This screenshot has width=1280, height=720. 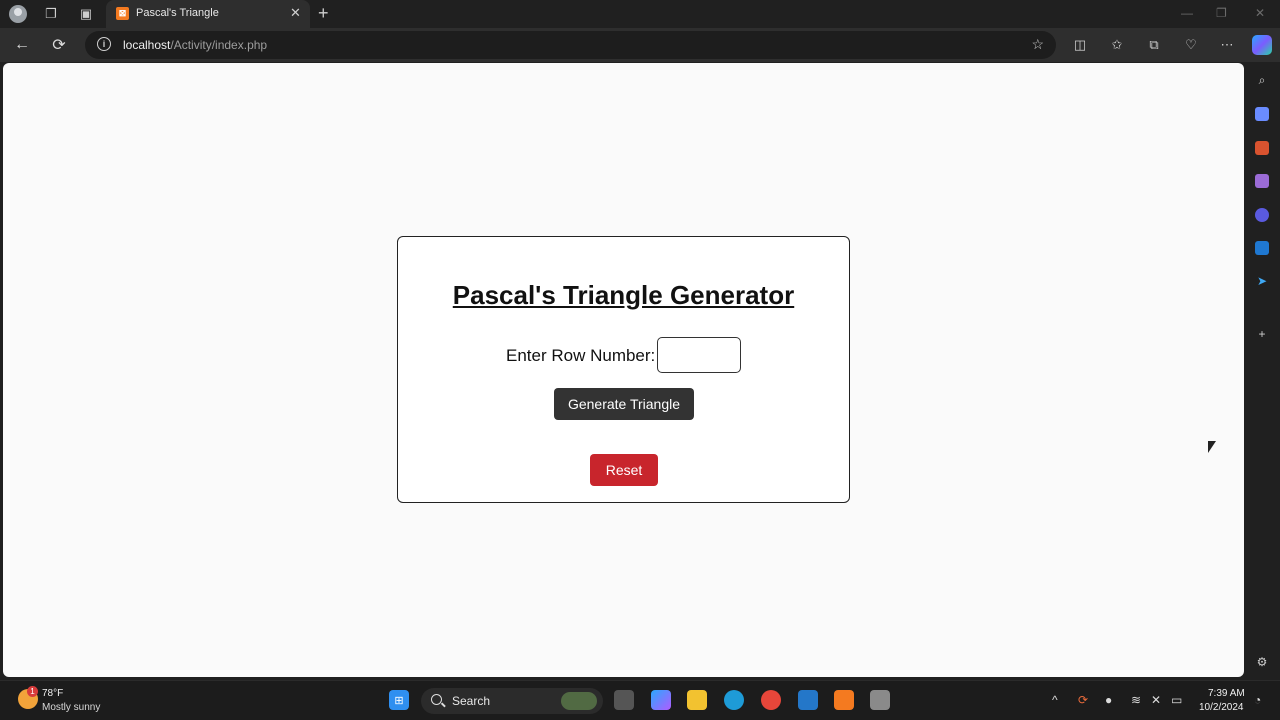 What do you see at coordinates (1262, 45) in the screenshot?
I see `copilot-icon` at bounding box center [1262, 45].